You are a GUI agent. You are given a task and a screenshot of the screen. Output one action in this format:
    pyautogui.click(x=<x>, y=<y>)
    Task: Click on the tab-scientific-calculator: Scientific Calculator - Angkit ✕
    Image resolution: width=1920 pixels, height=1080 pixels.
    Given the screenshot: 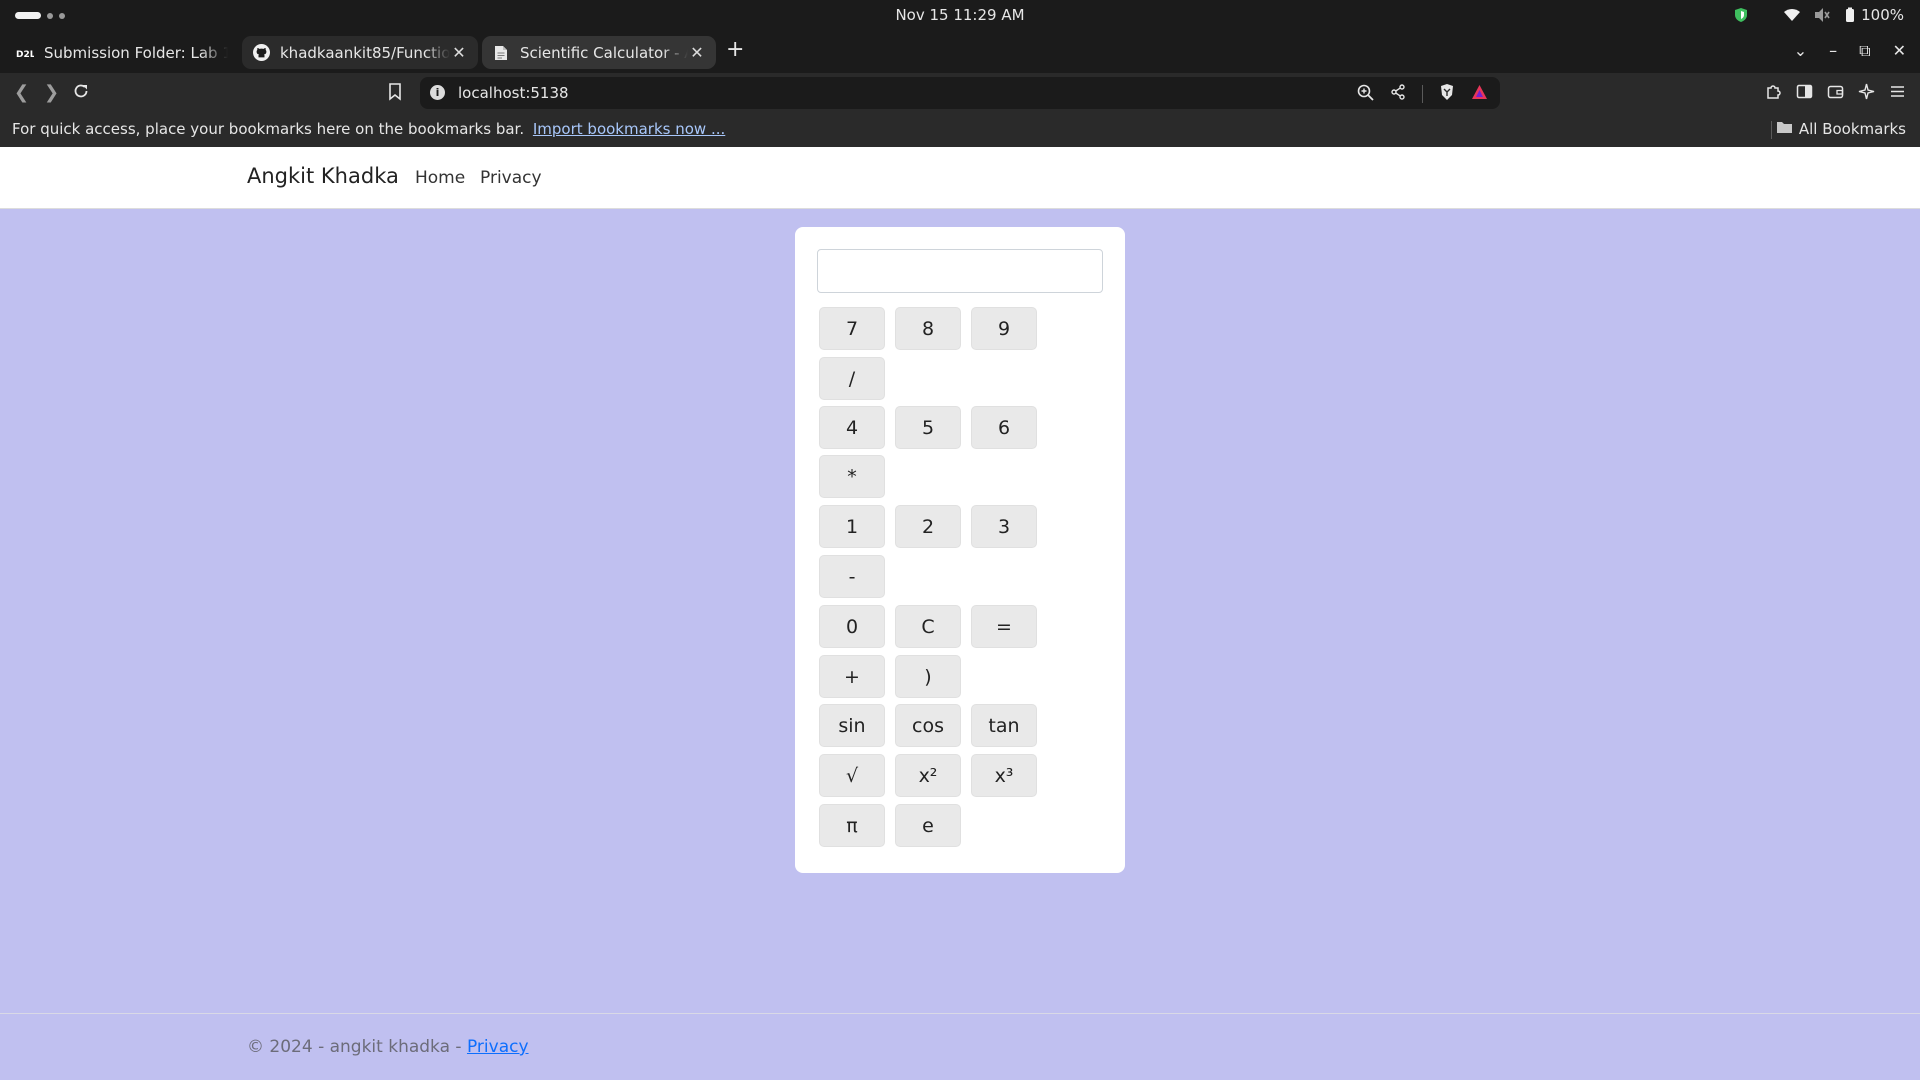 What is the action you would take?
    pyautogui.click(x=599, y=52)
    